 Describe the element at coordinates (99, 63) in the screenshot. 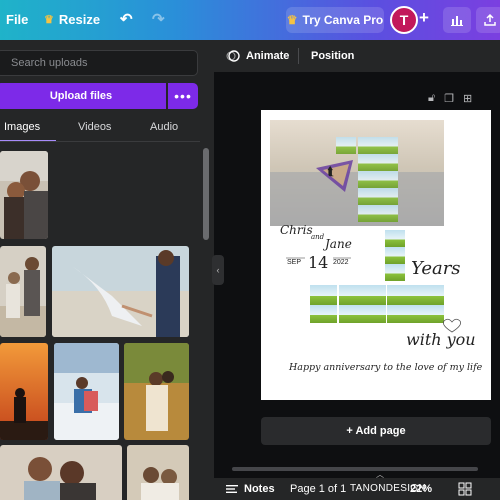

I see `search-input: Search uploads` at that location.